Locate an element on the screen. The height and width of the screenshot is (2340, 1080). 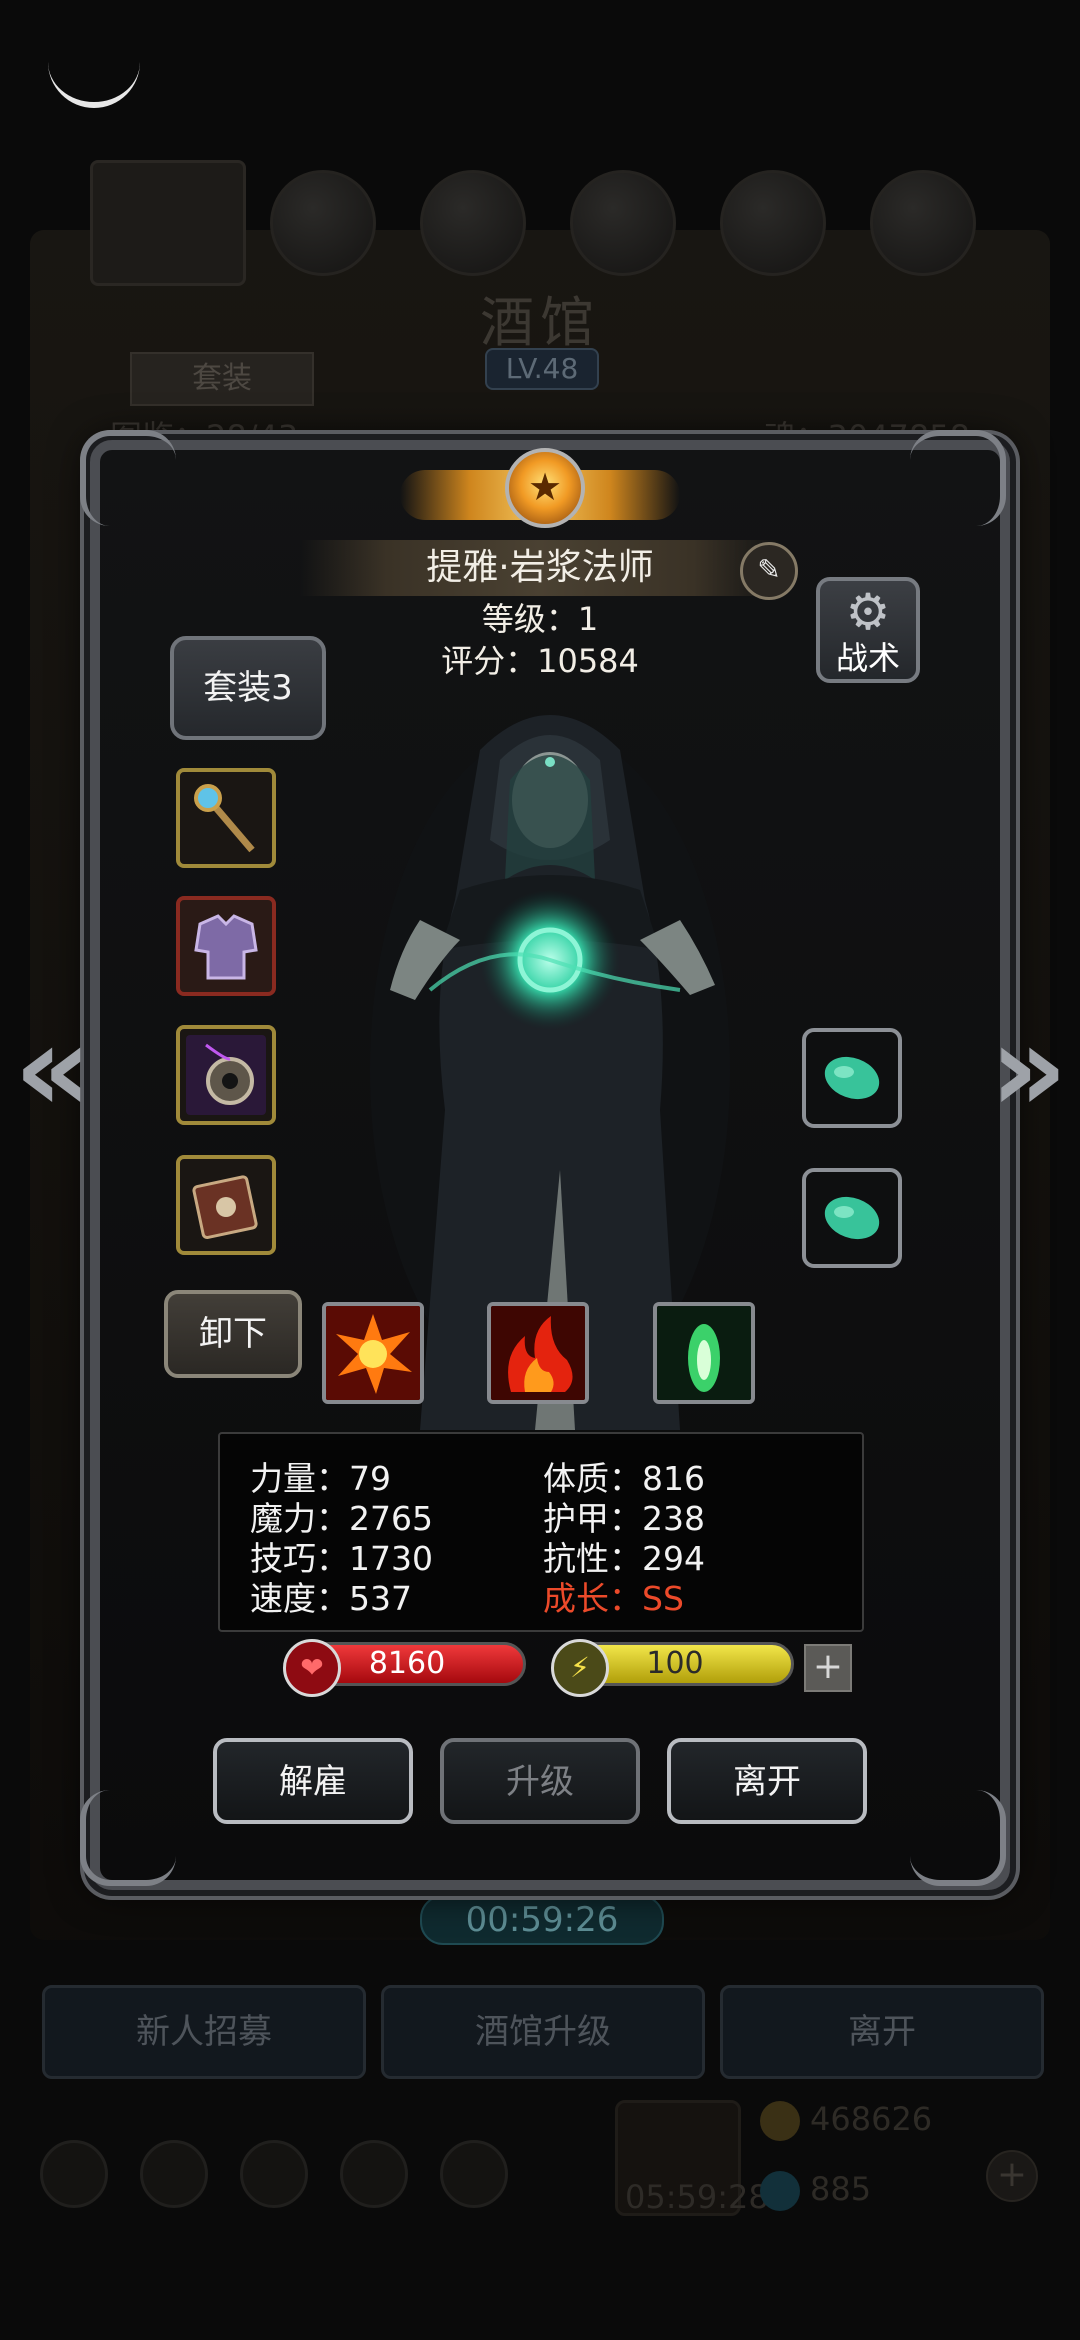
avatar is located at coordinates (168, 223).